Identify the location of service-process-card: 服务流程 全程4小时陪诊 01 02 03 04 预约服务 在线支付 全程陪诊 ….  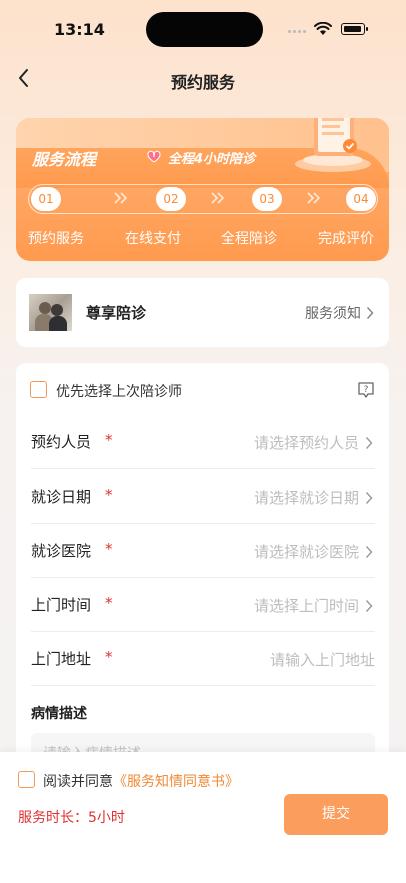
(202, 189).